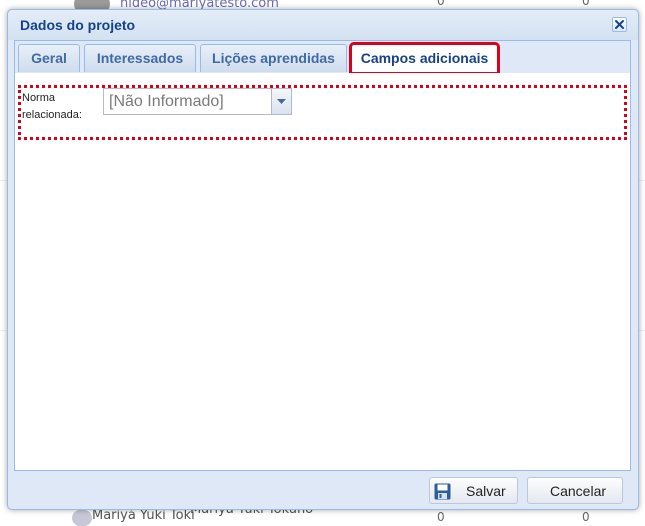  I want to click on cancel-button-label: Cancelar, so click(578, 491).